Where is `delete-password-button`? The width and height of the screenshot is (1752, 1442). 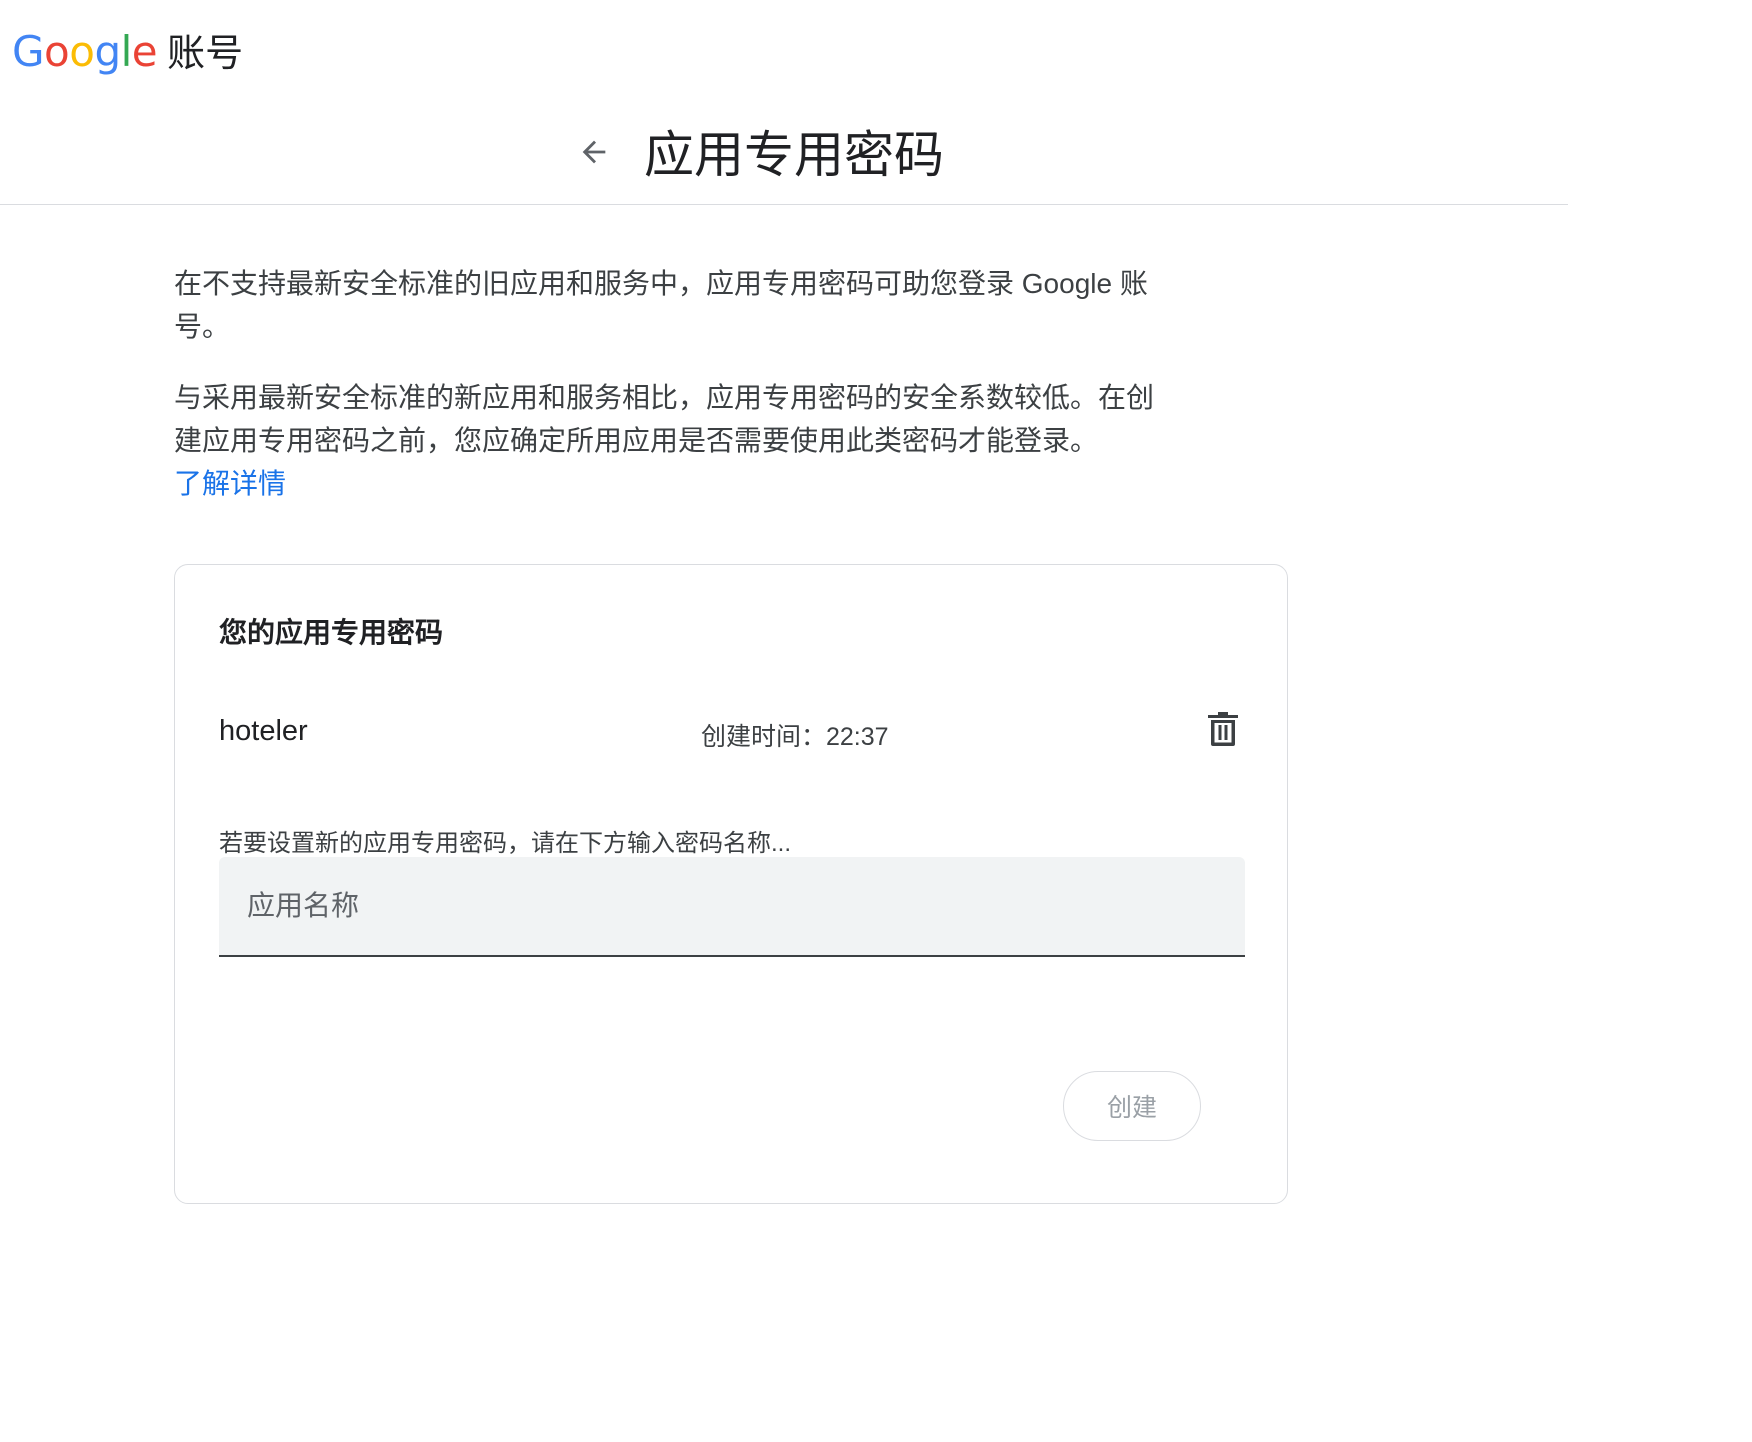
delete-password-button is located at coordinates (1223, 729).